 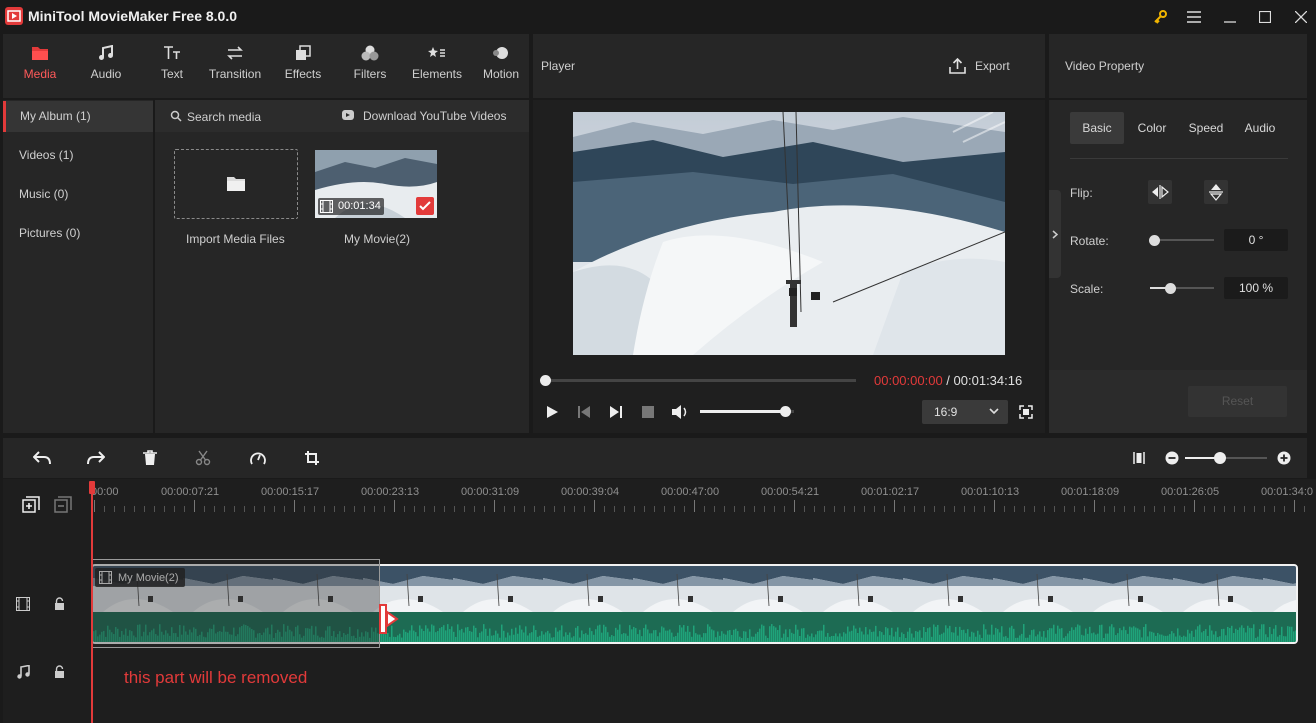 What do you see at coordinates (1265, 17) in the screenshot?
I see `maximize-icon` at bounding box center [1265, 17].